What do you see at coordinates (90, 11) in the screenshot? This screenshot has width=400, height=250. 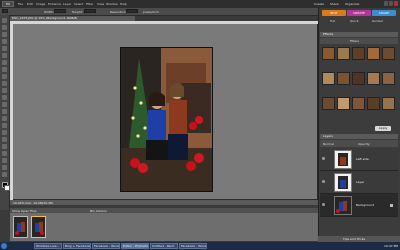 I see `height-field` at bounding box center [90, 11].